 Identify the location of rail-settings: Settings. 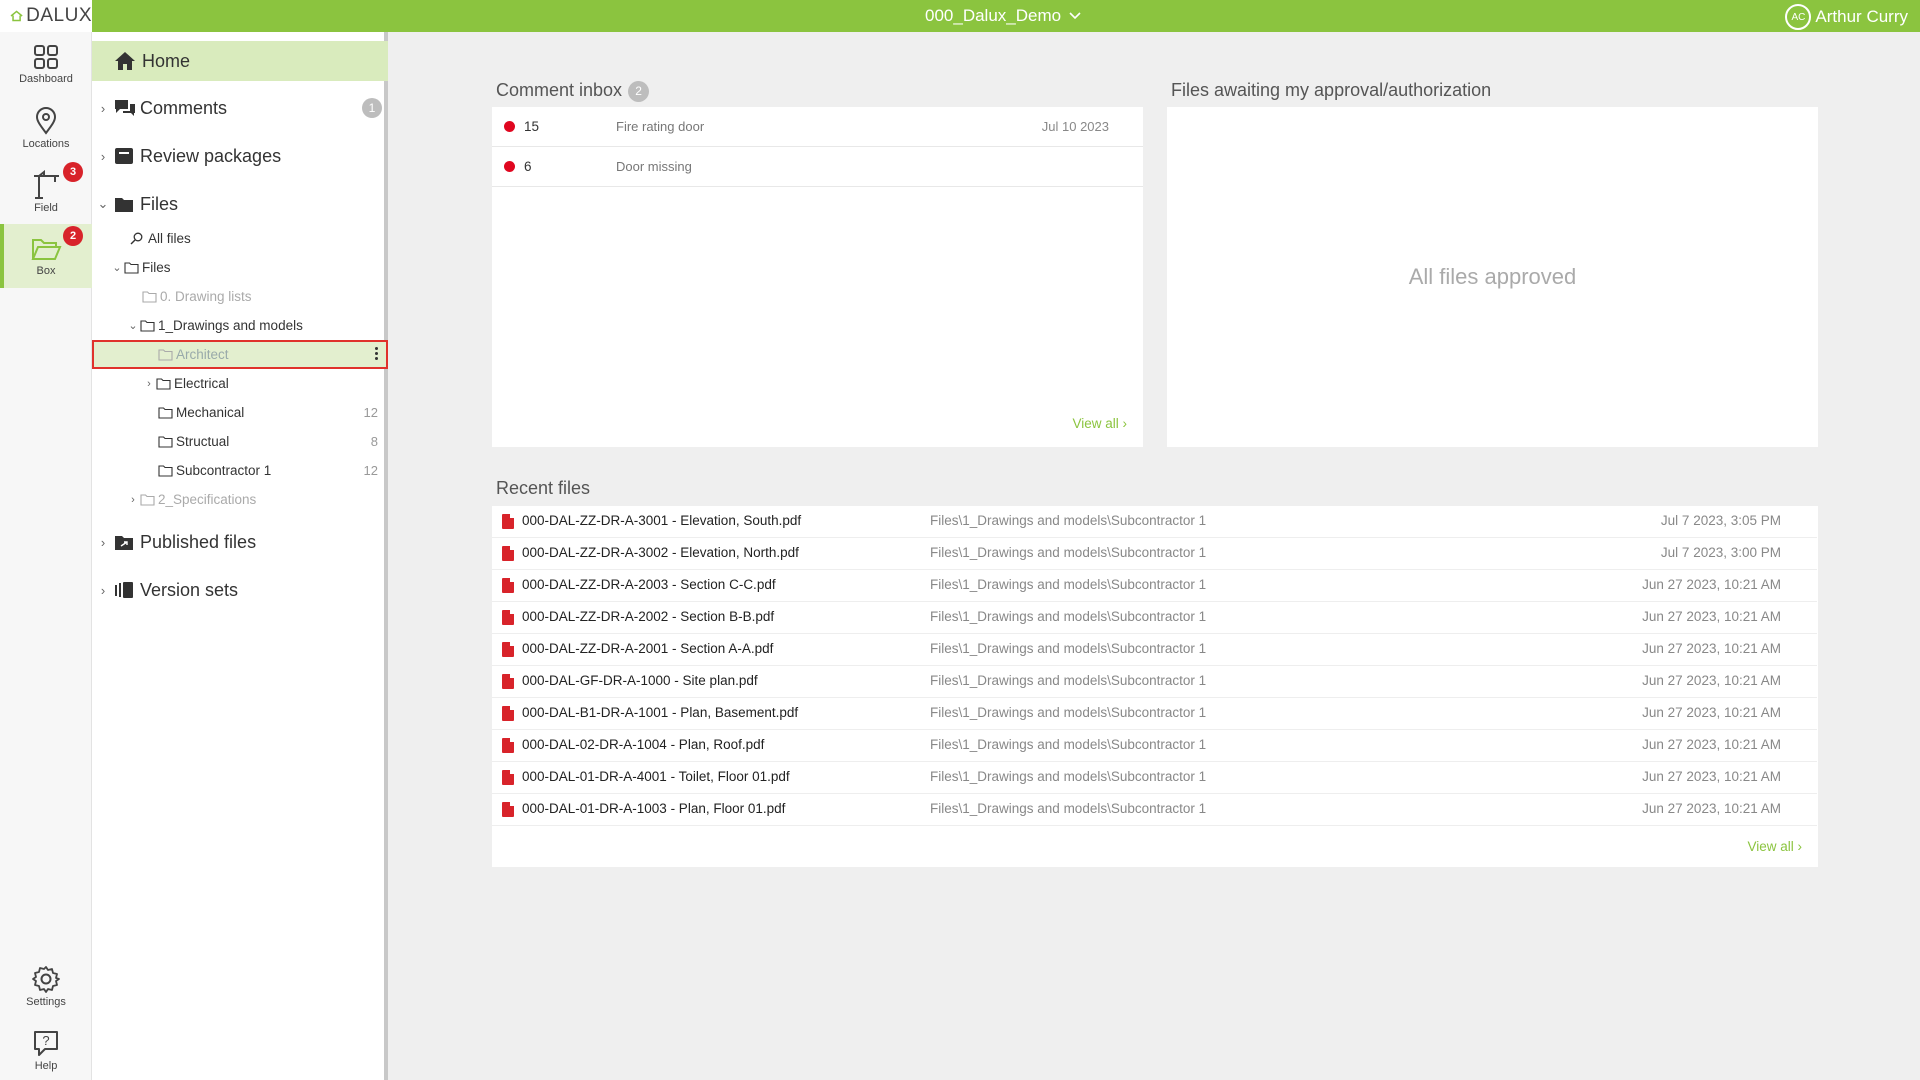
(46, 986).